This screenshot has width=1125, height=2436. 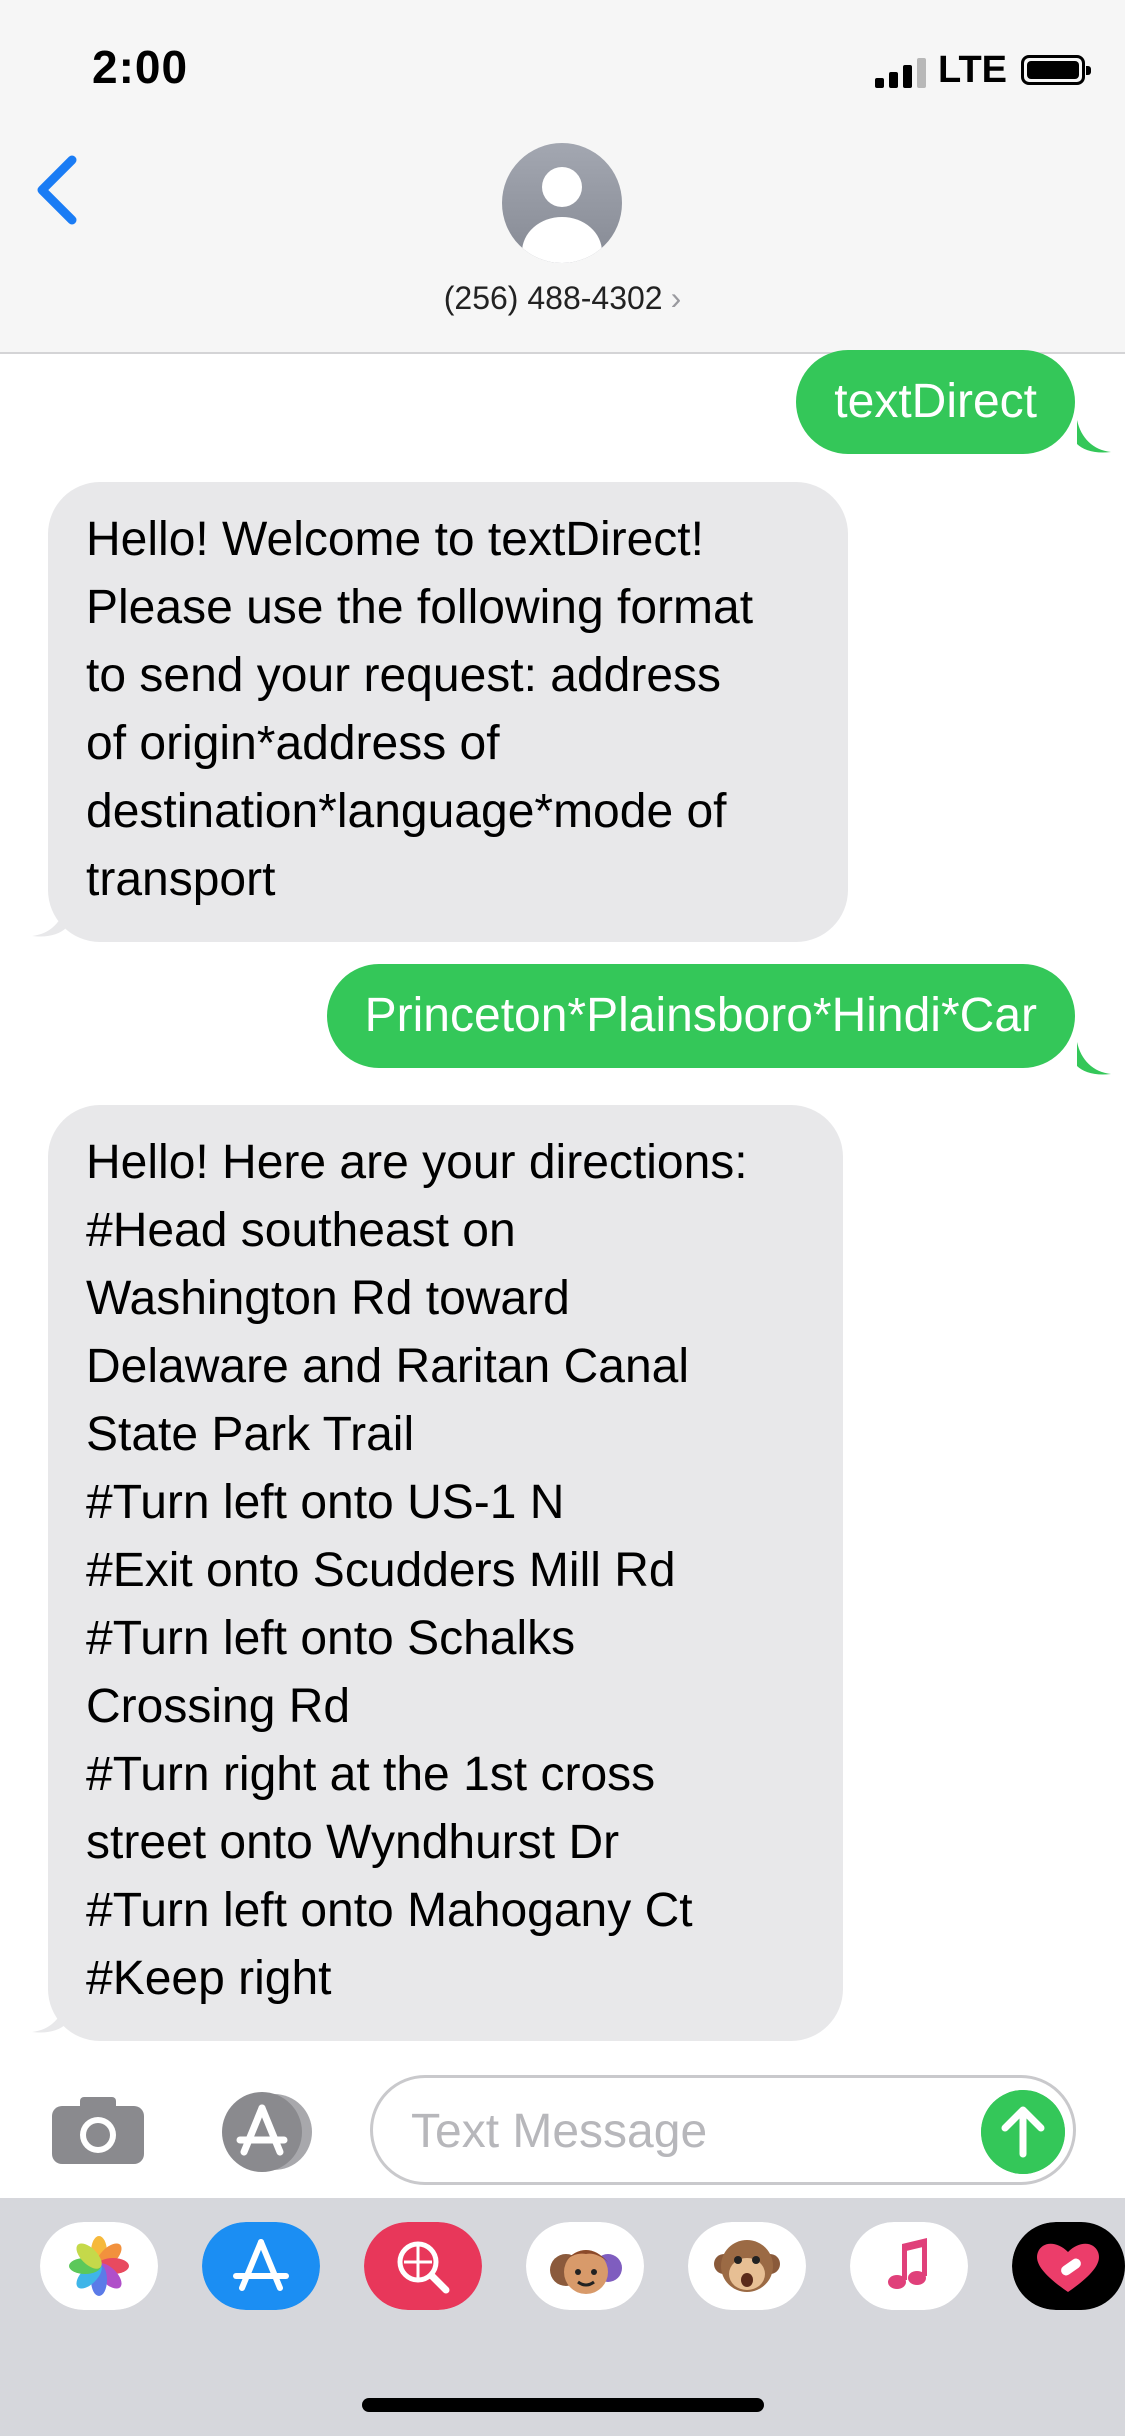 What do you see at coordinates (1056, 70) in the screenshot?
I see `battery-icon` at bounding box center [1056, 70].